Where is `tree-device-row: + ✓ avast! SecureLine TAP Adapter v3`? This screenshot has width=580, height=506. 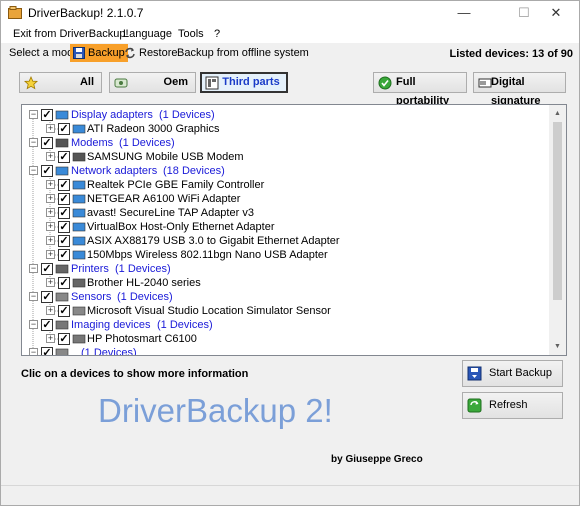 tree-device-row: + ✓ avast! SecureLine TAP Adapter v3 is located at coordinates (286, 213).